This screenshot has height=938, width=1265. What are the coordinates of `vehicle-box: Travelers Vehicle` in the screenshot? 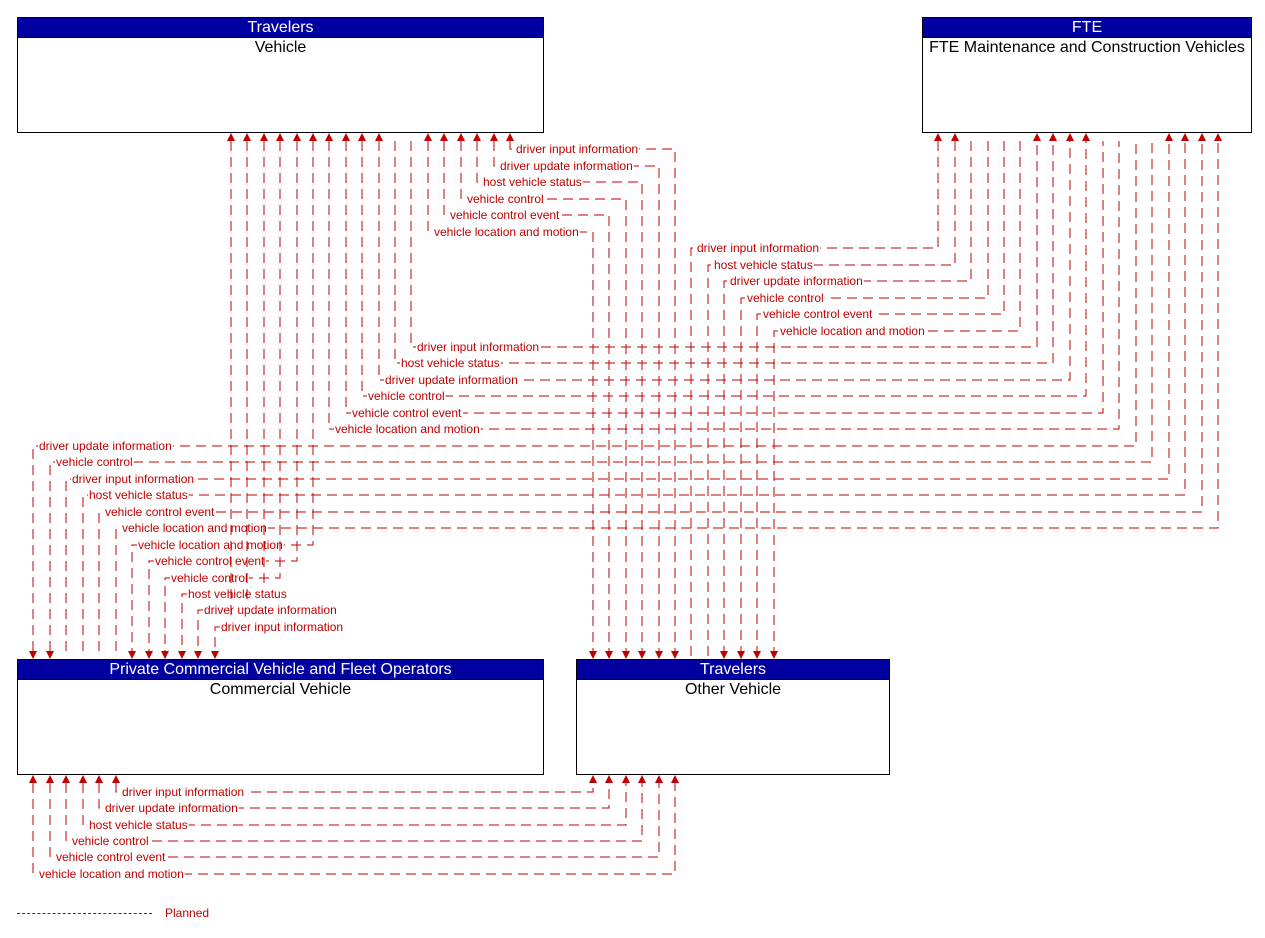 It's located at (280, 75).